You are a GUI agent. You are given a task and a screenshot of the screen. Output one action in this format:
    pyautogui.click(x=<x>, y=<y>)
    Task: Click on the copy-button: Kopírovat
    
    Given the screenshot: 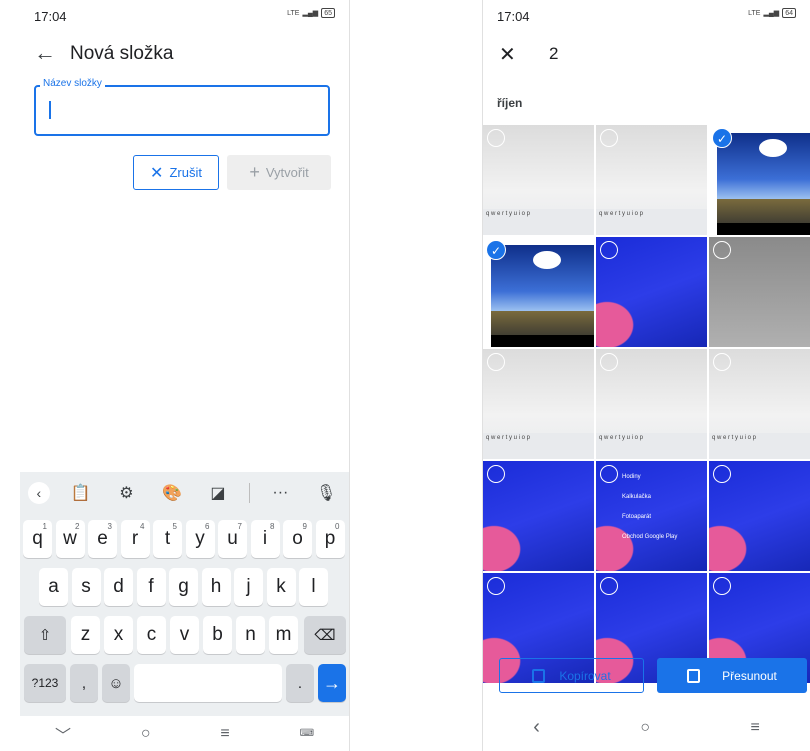 What is the action you would take?
    pyautogui.click(x=571, y=675)
    